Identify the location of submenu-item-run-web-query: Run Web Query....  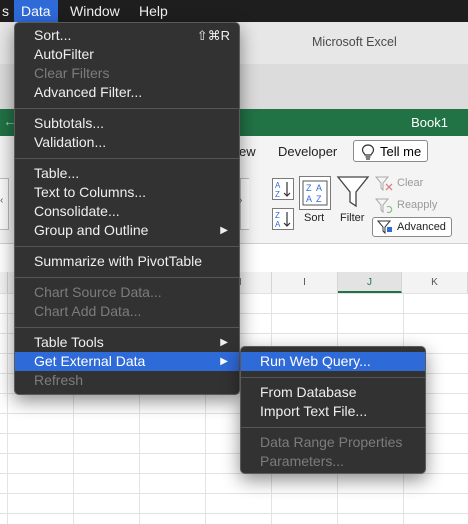
(333, 361).